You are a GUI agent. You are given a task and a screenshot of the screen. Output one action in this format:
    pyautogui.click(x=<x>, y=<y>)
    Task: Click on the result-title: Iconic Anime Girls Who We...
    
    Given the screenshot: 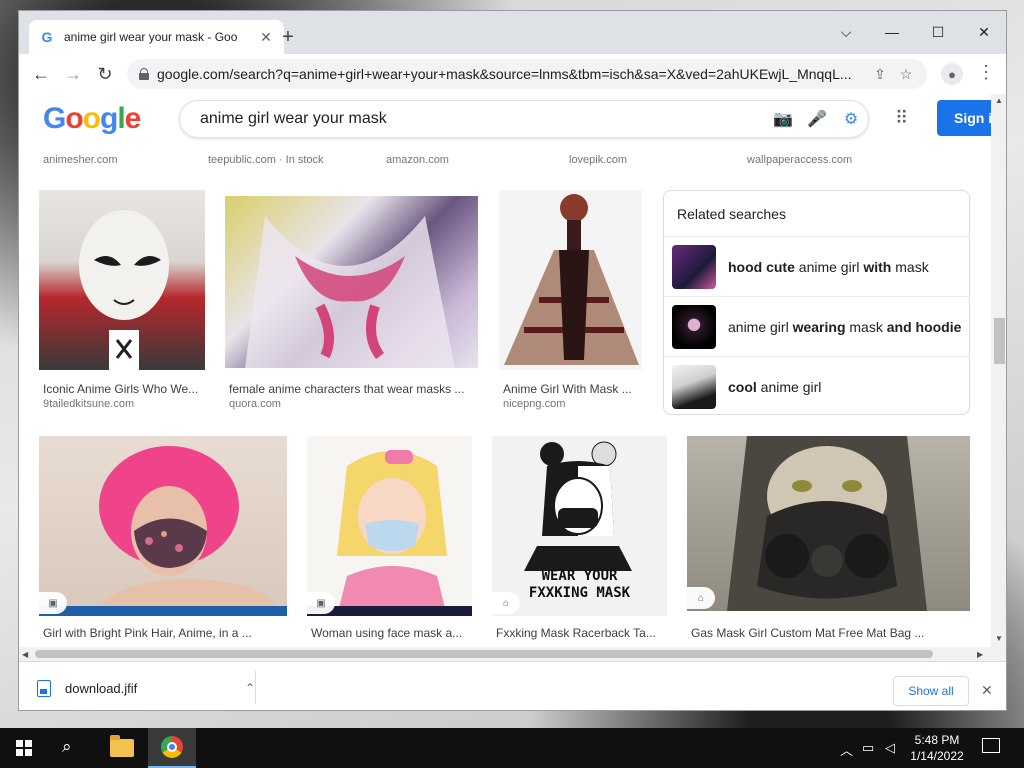 What is the action you would take?
    pyautogui.click(x=124, y=389)
    